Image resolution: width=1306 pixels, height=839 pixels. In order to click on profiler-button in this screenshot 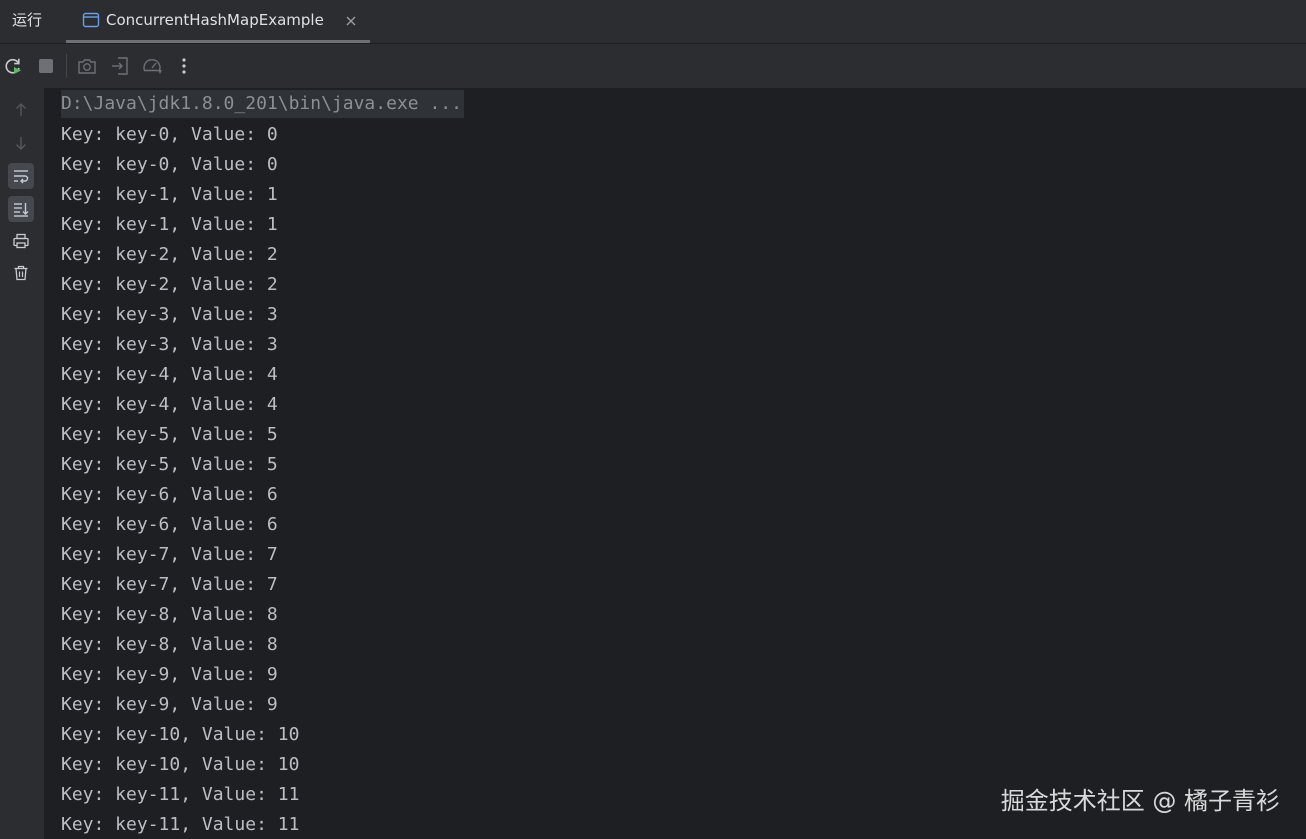, I will do `click(152, 66)`.